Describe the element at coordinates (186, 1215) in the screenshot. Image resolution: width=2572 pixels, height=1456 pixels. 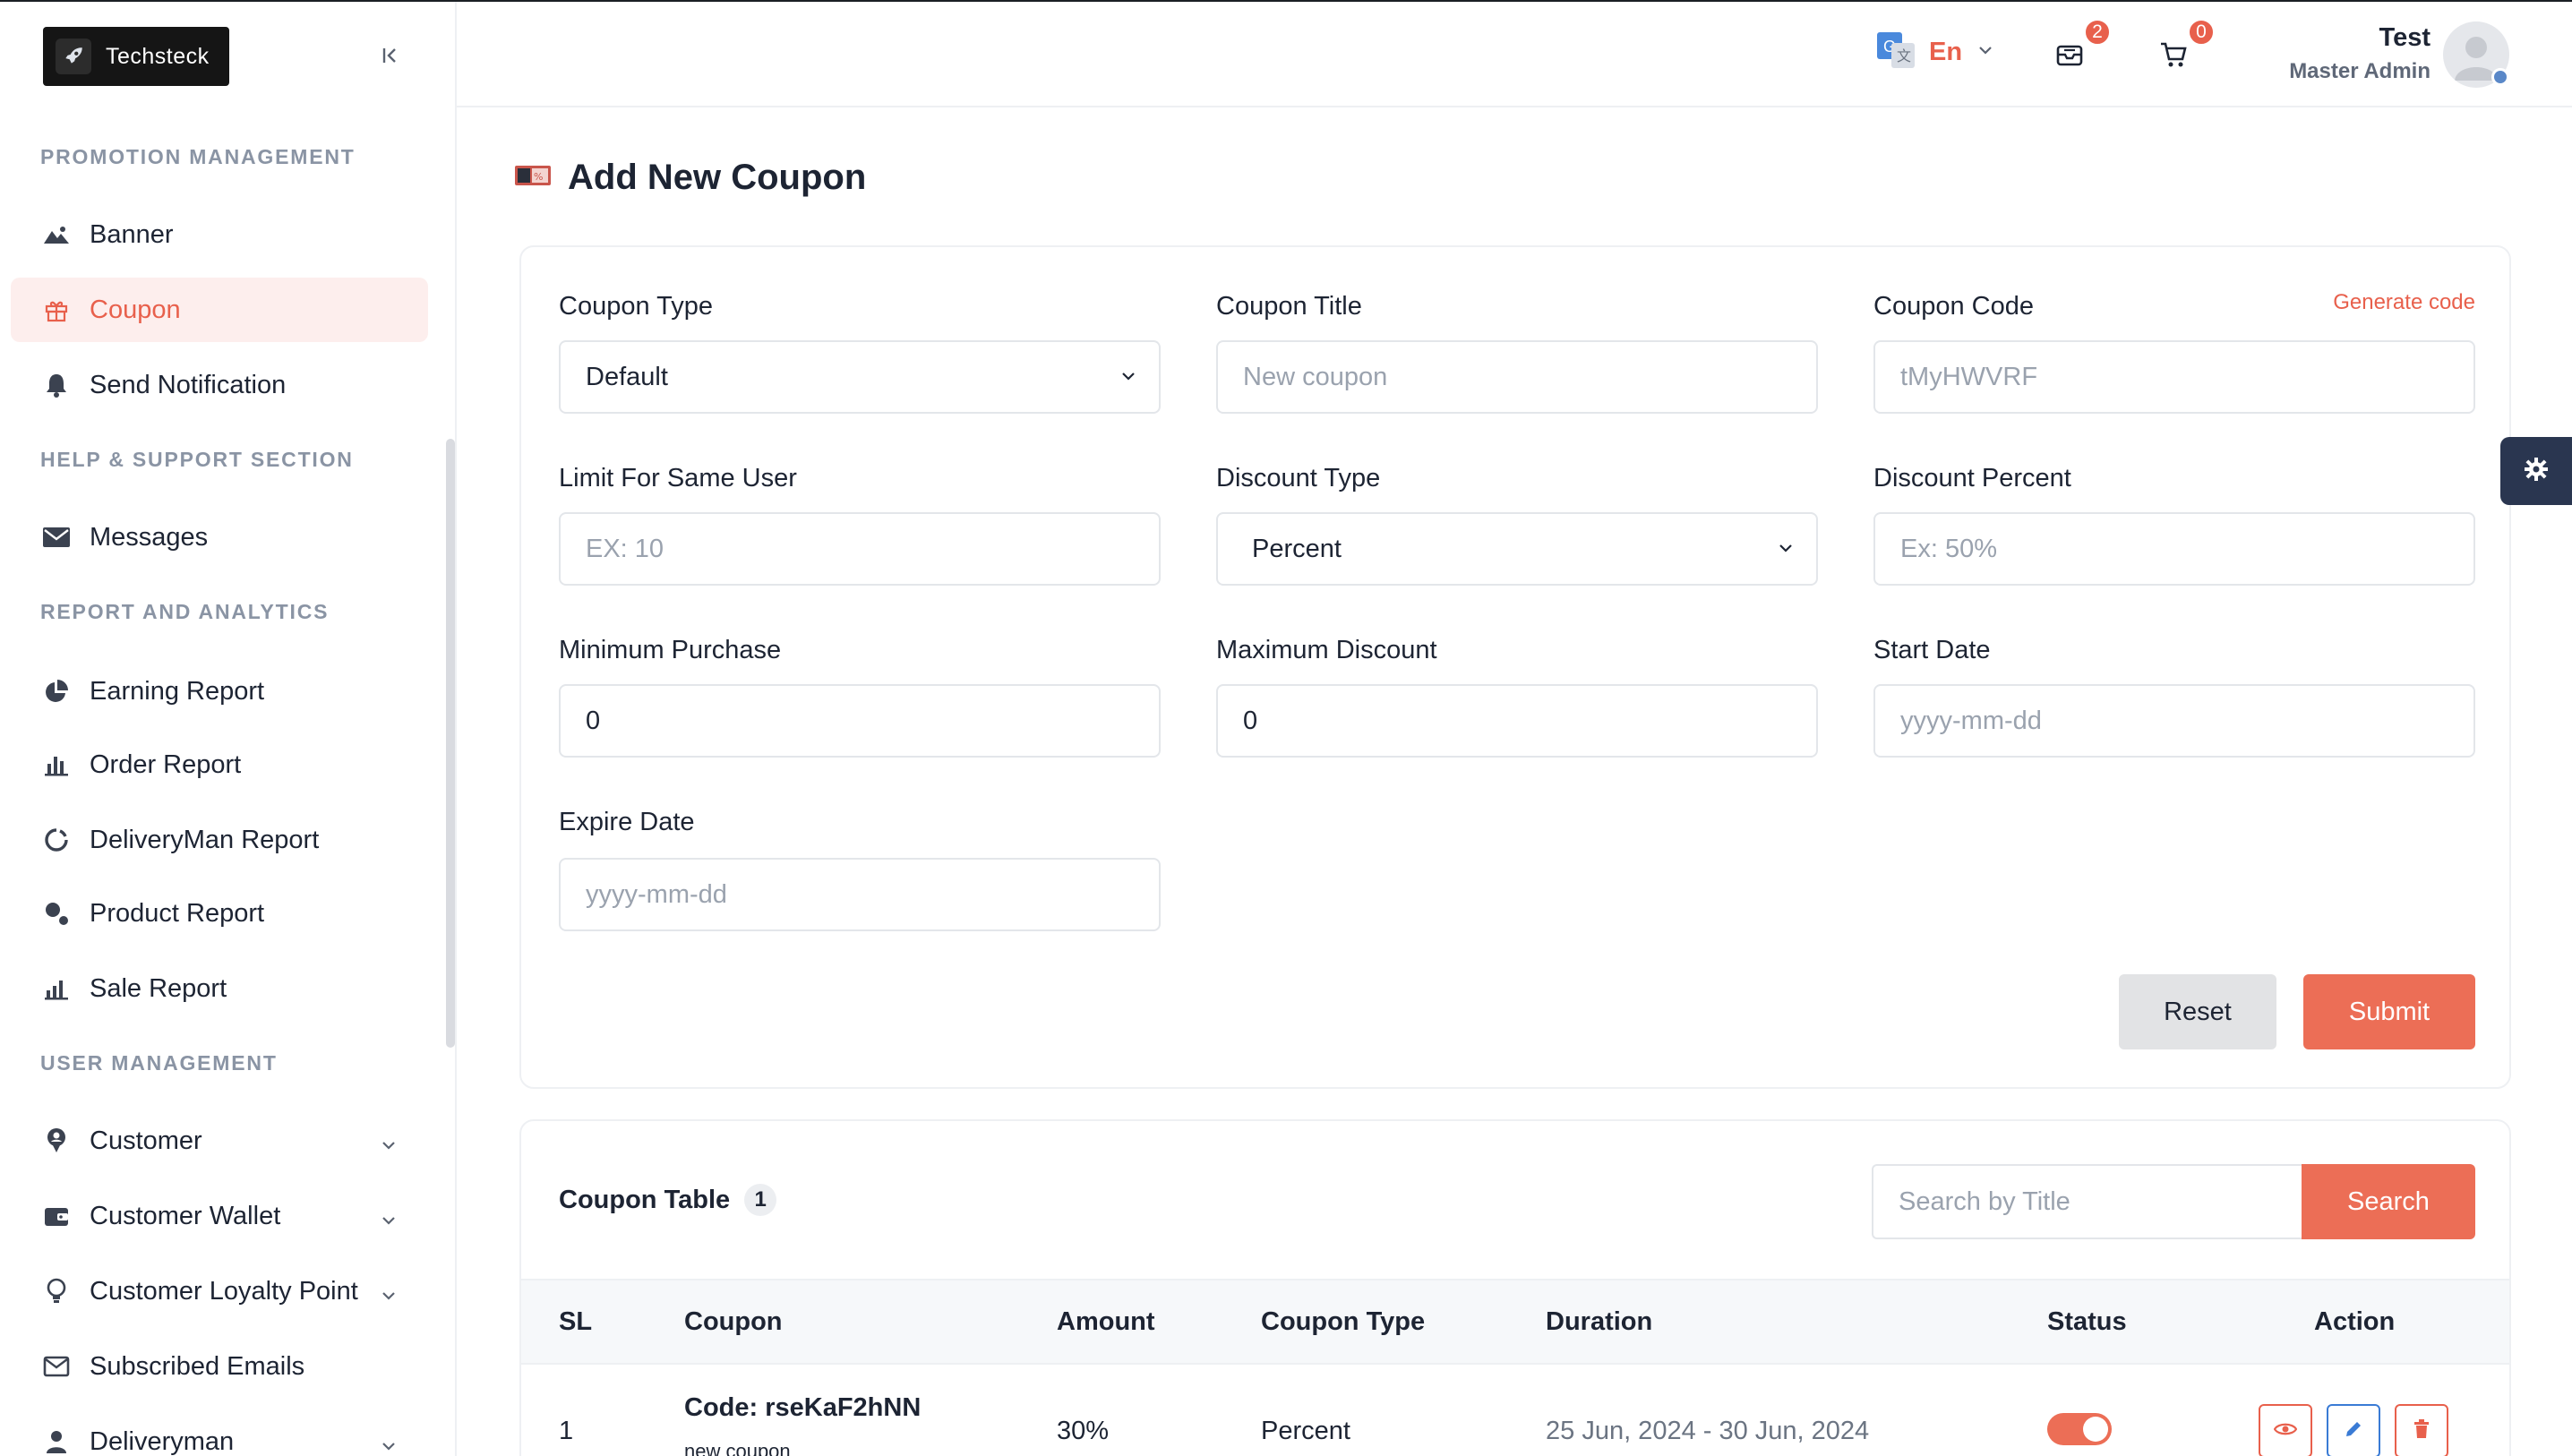
I see `sidebar-item-label: Customer Wallet` at that location.